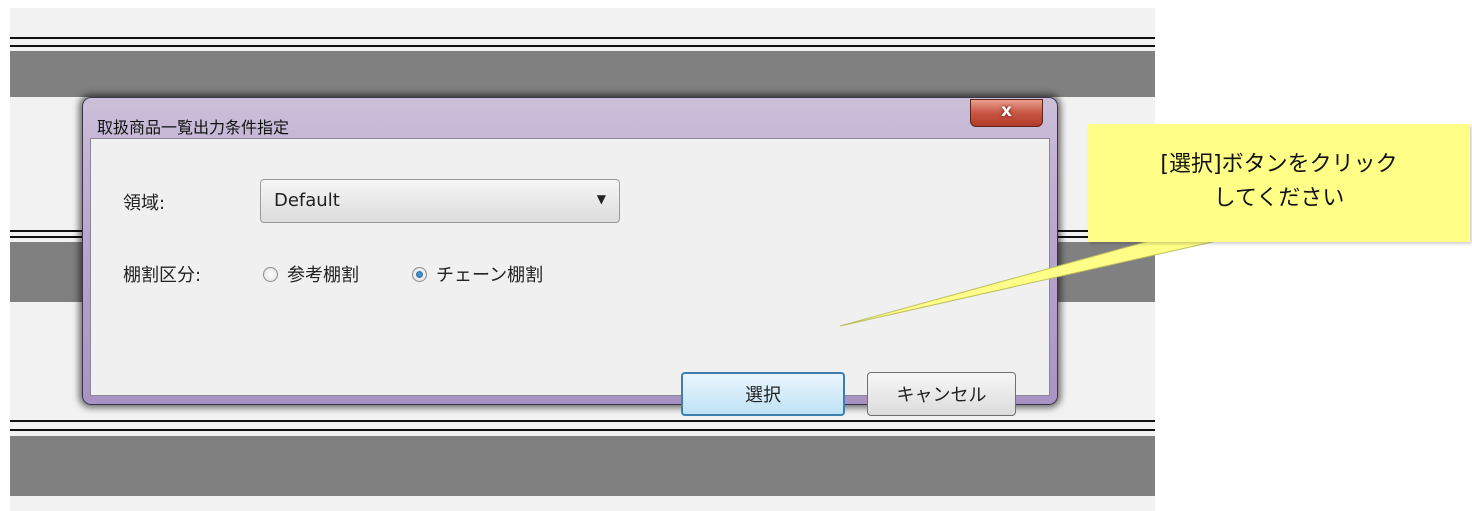  I want to click on callout-line-1: [選択]ボタンをクリック, so click(1279, 164).